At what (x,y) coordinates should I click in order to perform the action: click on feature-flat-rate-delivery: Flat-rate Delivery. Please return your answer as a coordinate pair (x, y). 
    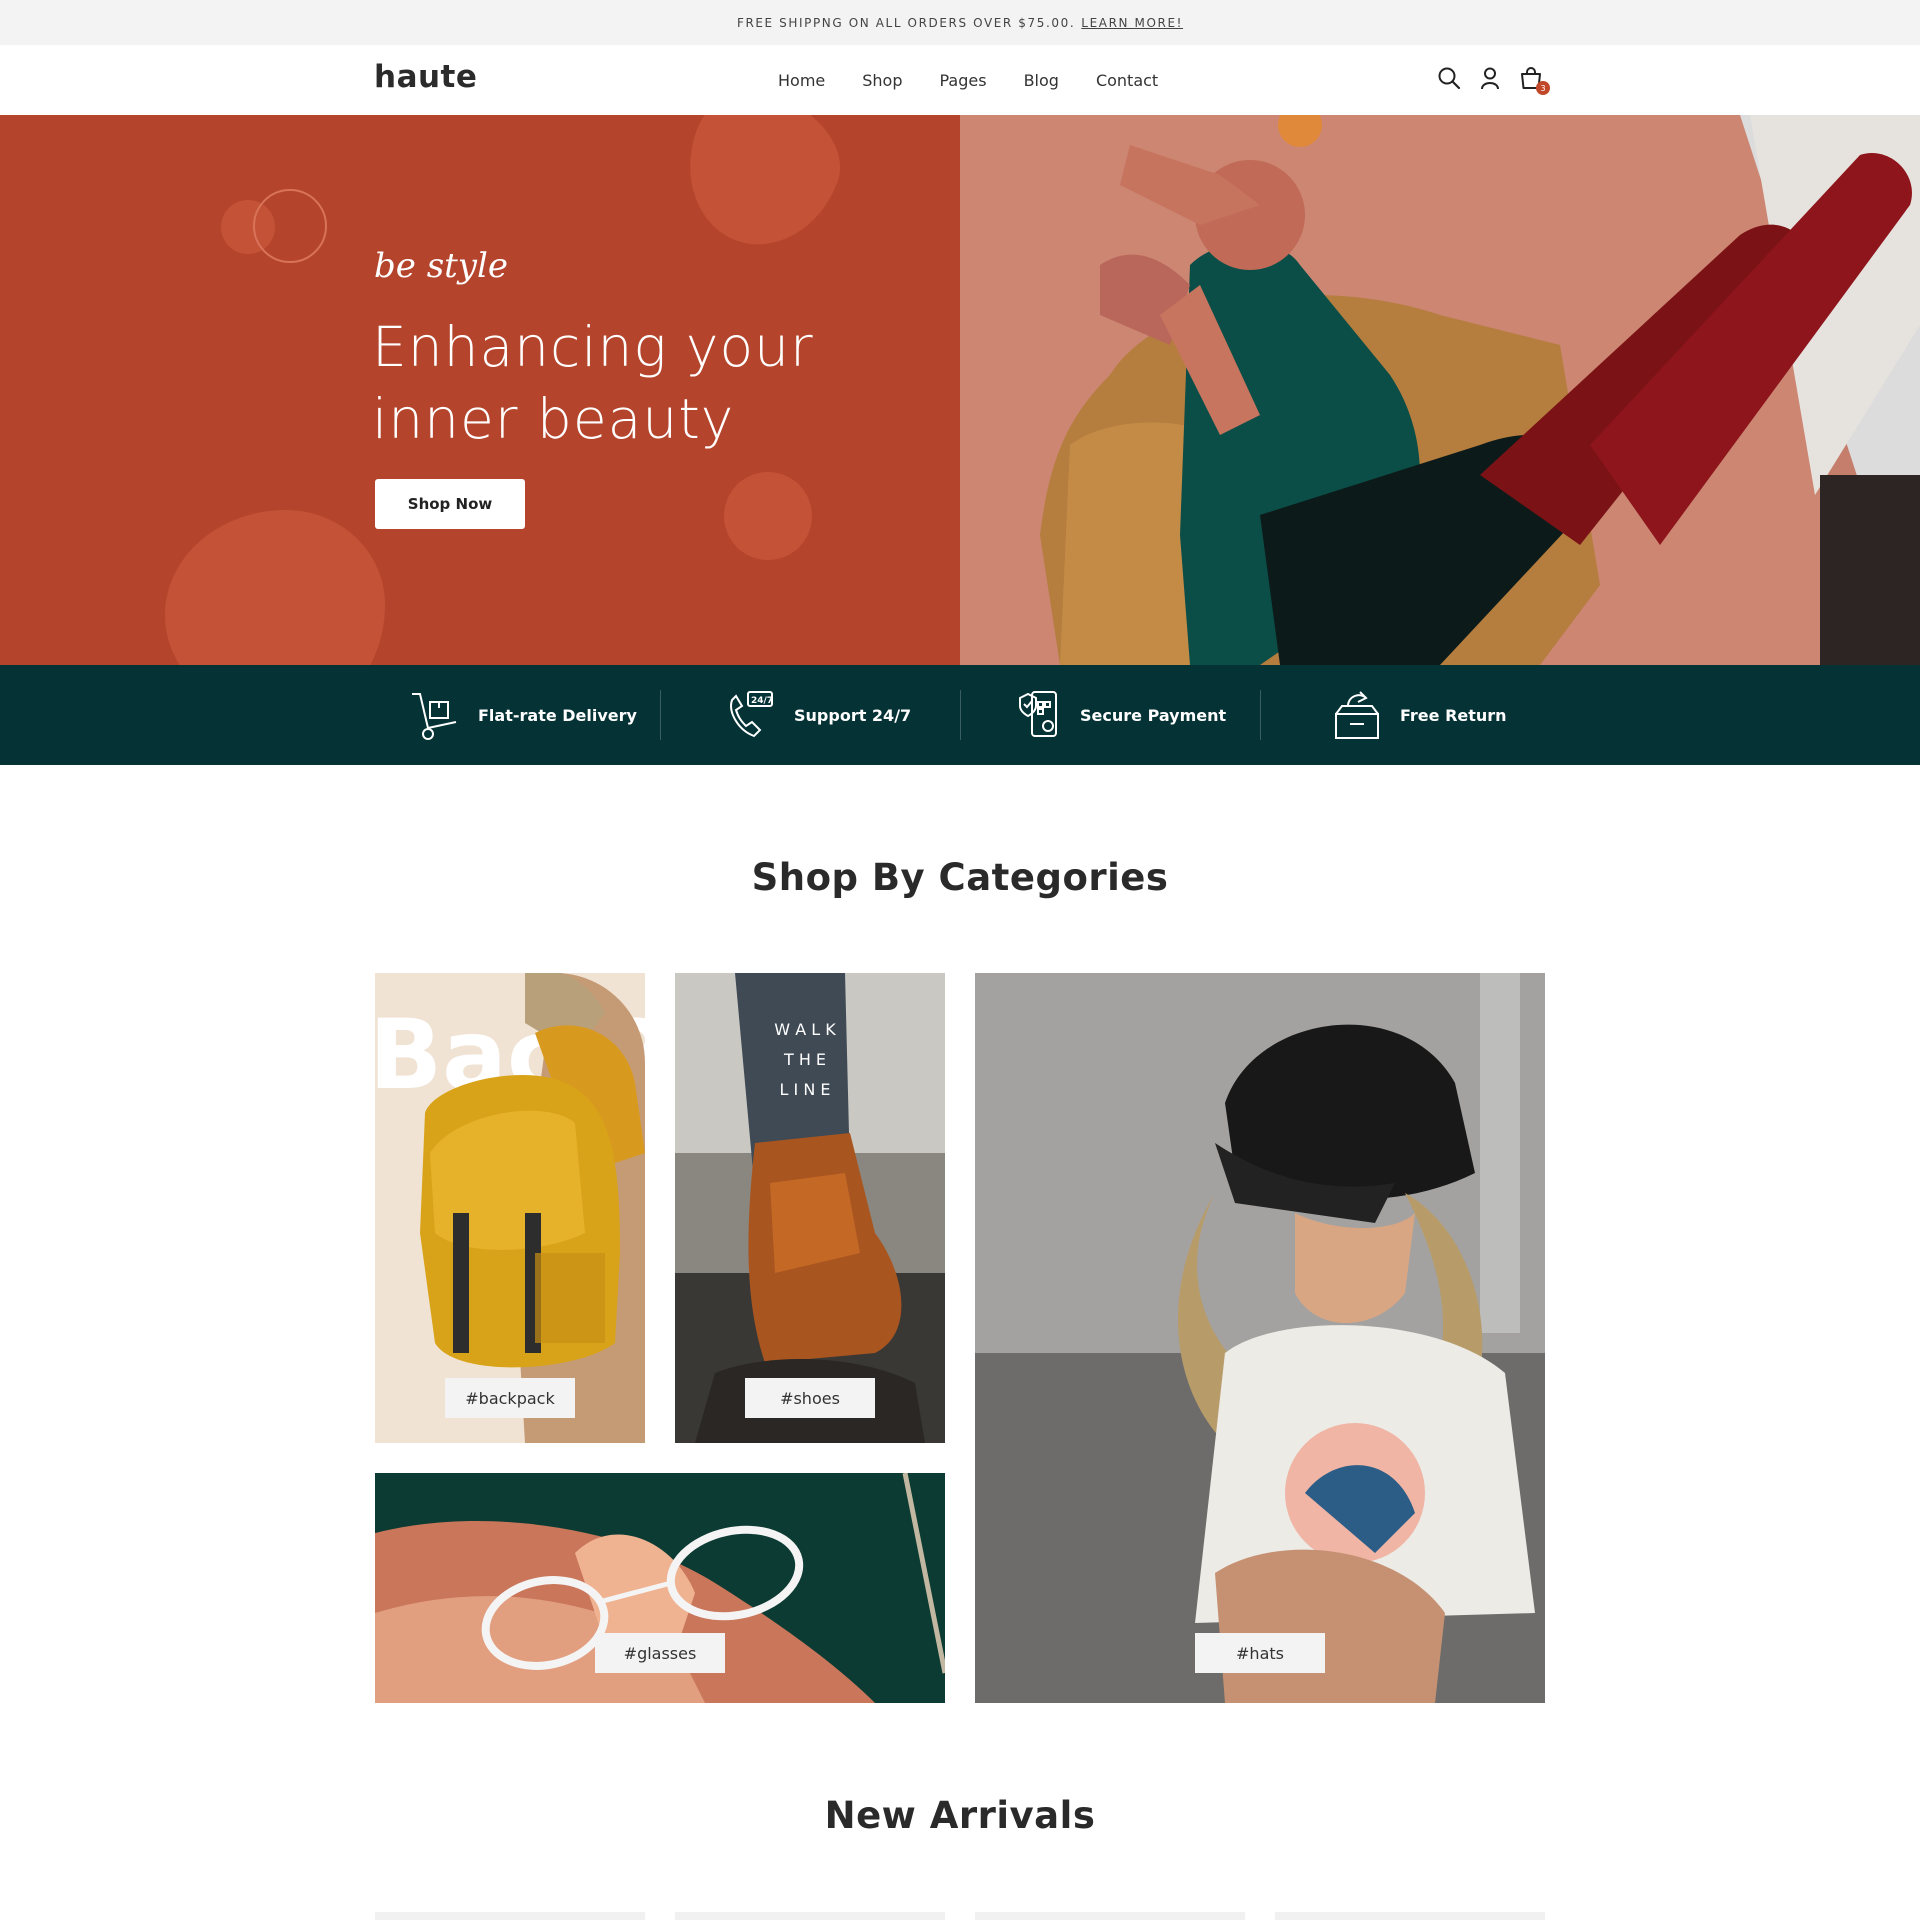
    Looking at the image, I should click on (522, 715).